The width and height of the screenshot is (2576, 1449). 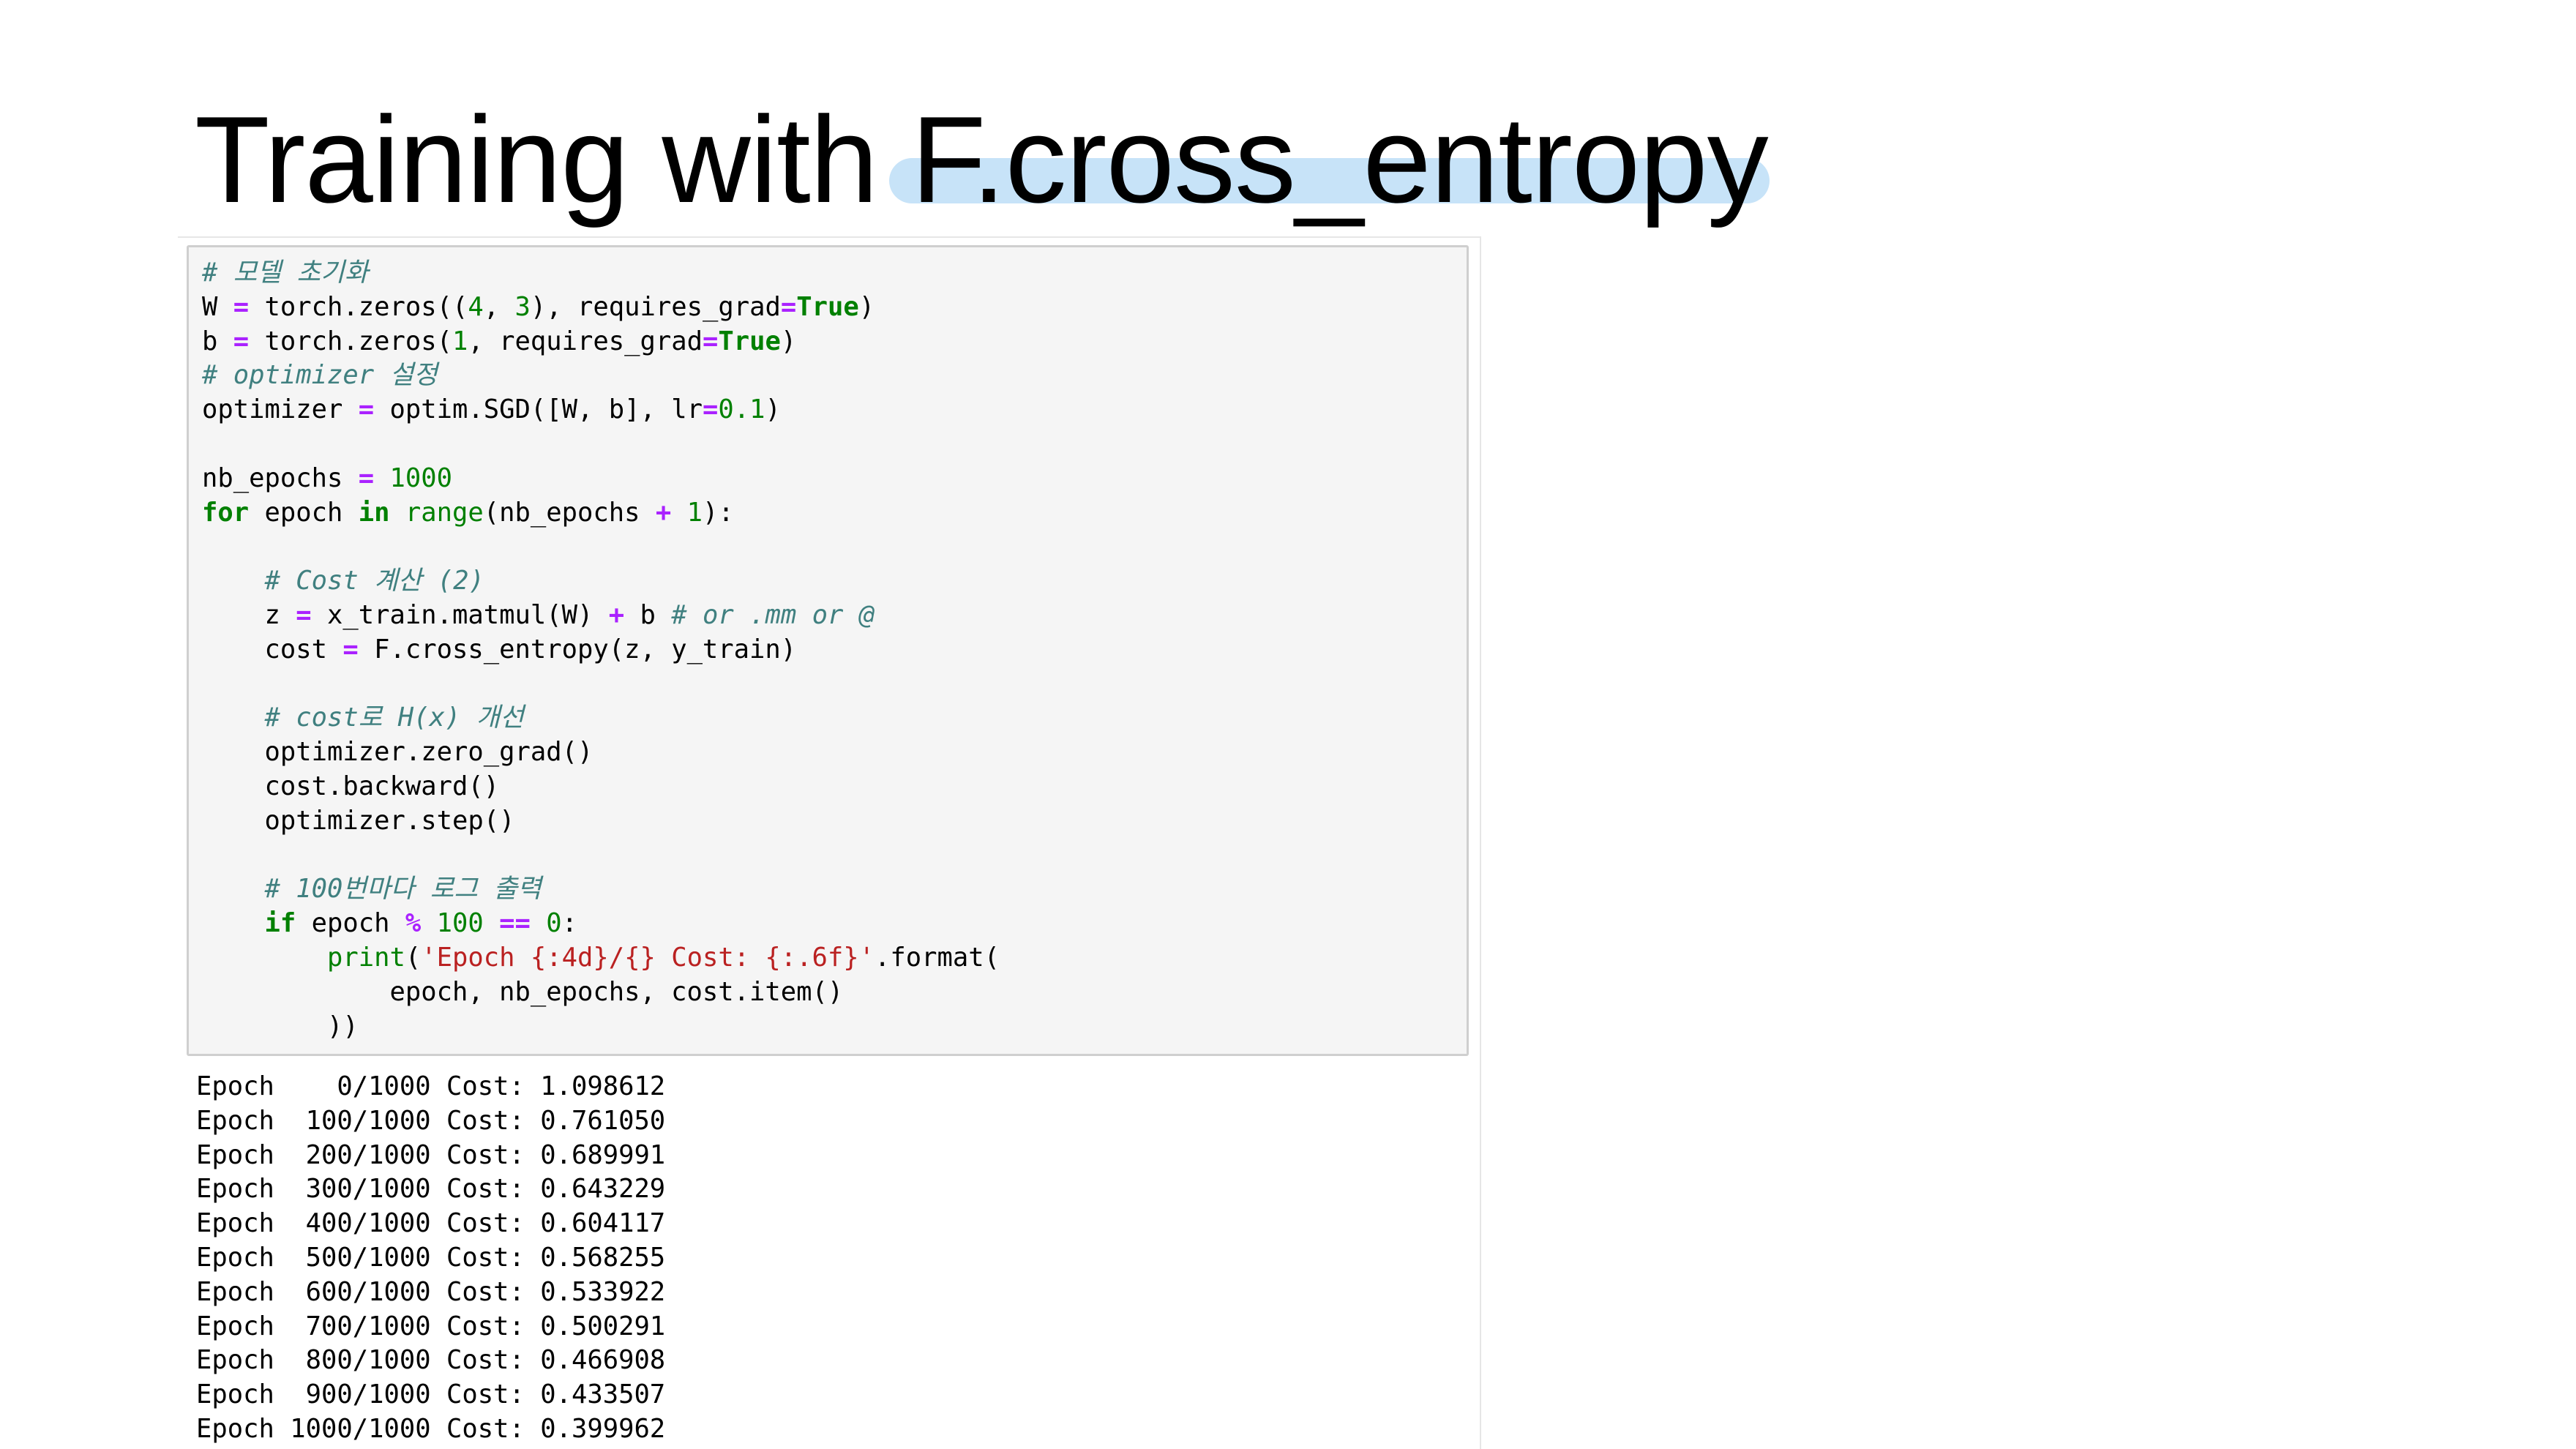 I want to click on code-line: # optimizer 설정, so click(x=601, y=376).